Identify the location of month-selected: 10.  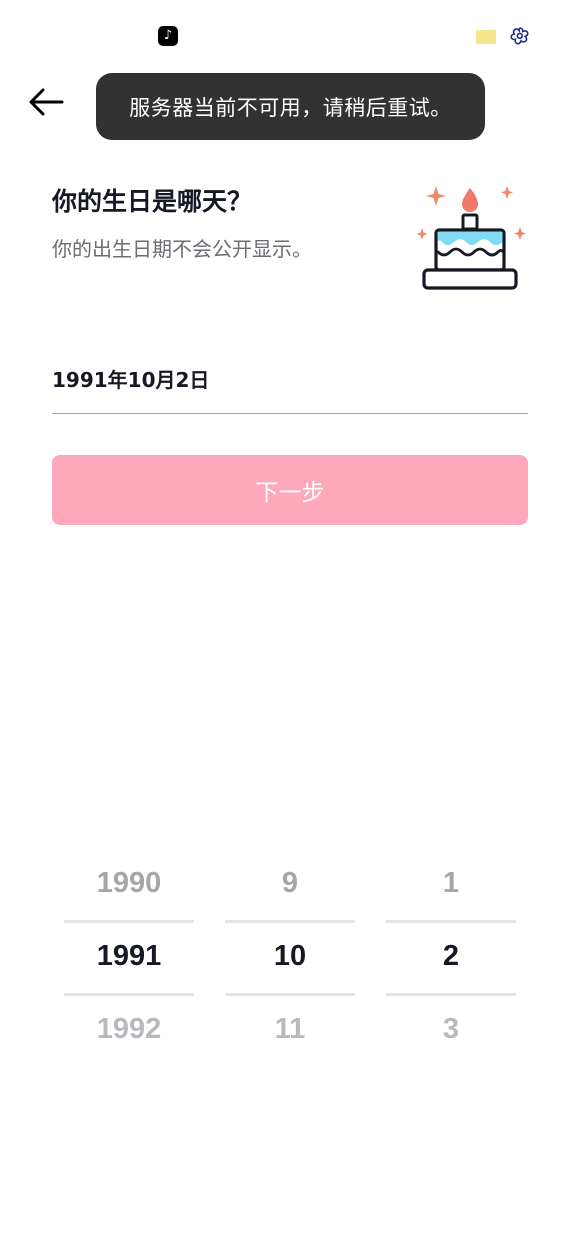
(290, 956).